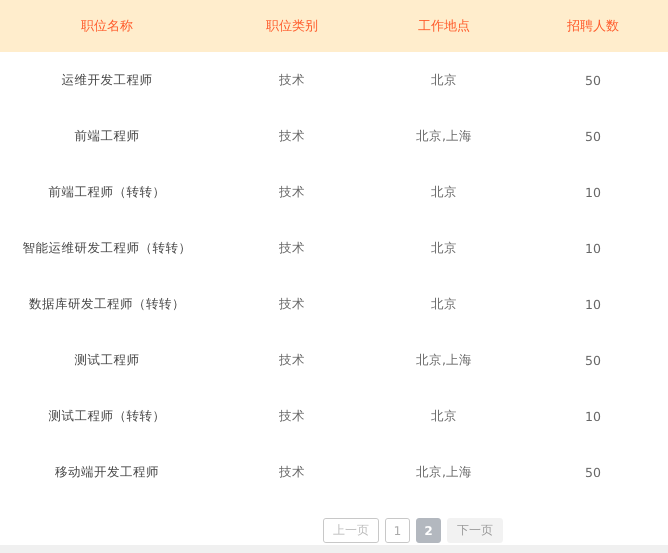  I want to click on page-button: 1, so click(397, 530).